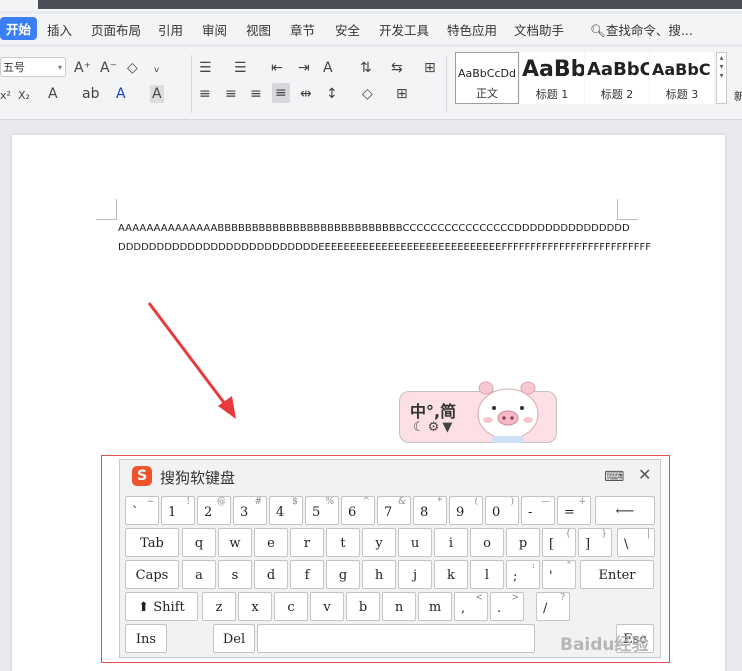 Image resolution: width=742 pixels, height=671 pixels. I want to click on key-l: l, so click(487, 574).